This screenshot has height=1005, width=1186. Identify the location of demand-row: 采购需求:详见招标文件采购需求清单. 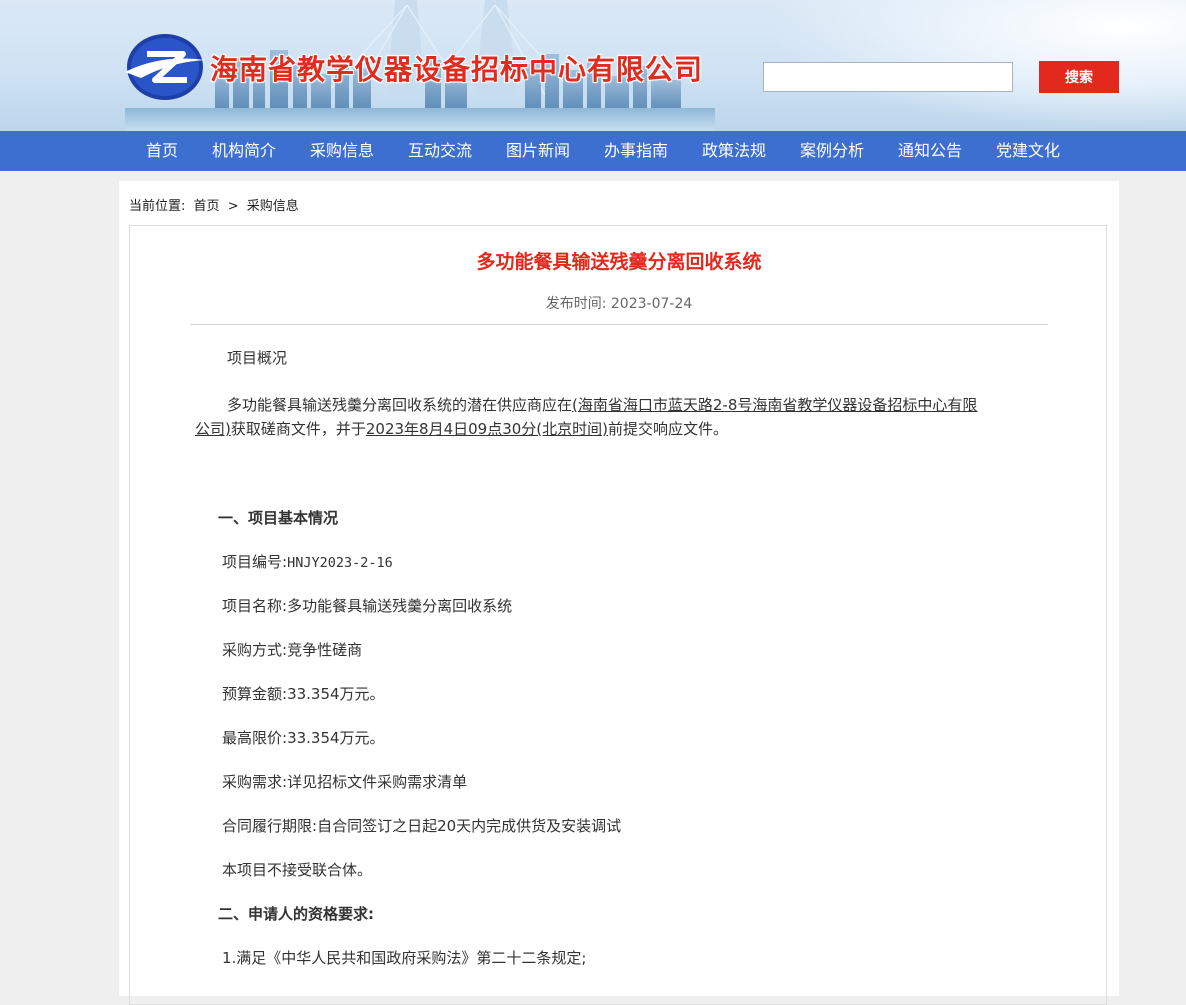
(344, 782).